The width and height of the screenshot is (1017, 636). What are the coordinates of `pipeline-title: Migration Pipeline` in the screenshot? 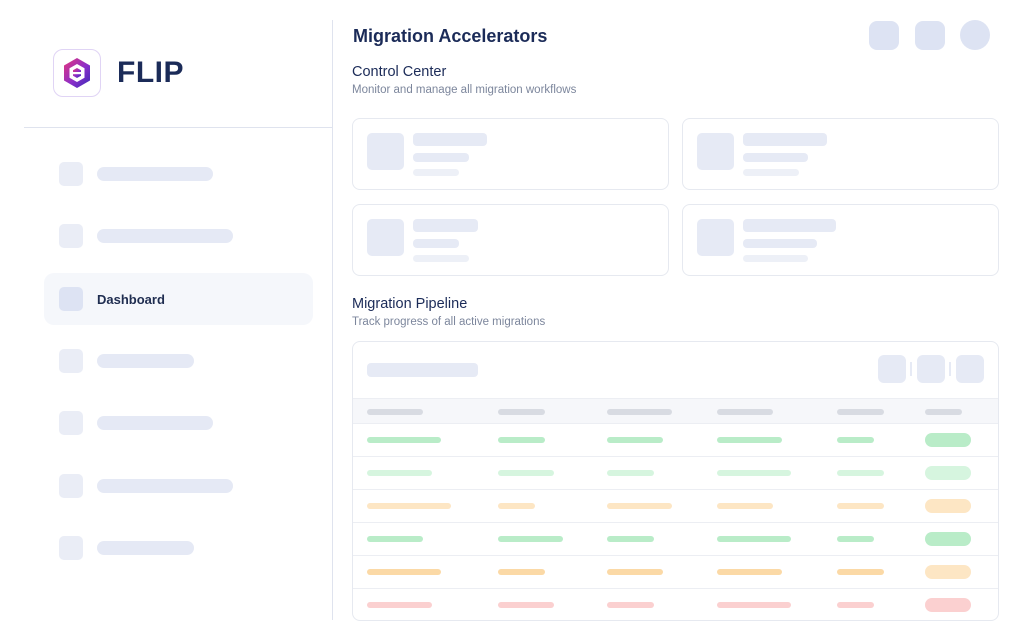 It's located at (410, 304).